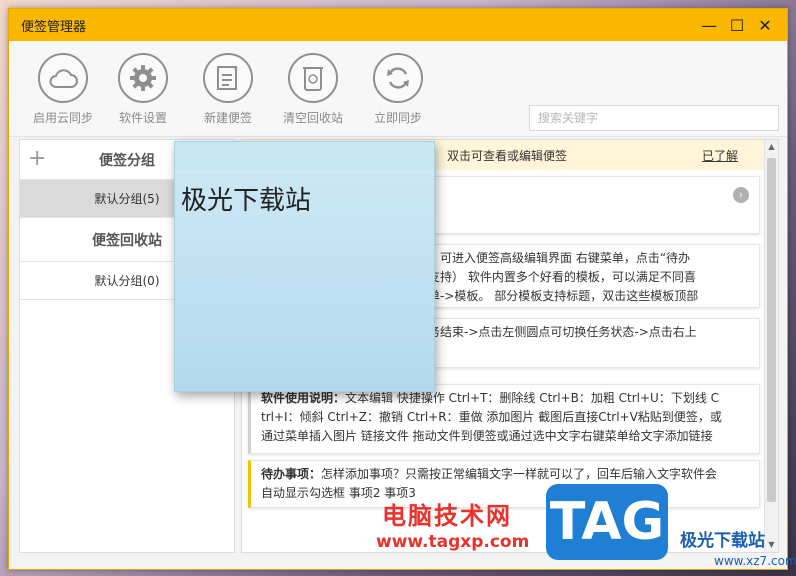 This screenshot has height=576, width=796. I want to click on recycle-bin-icon, so click(313, 78).